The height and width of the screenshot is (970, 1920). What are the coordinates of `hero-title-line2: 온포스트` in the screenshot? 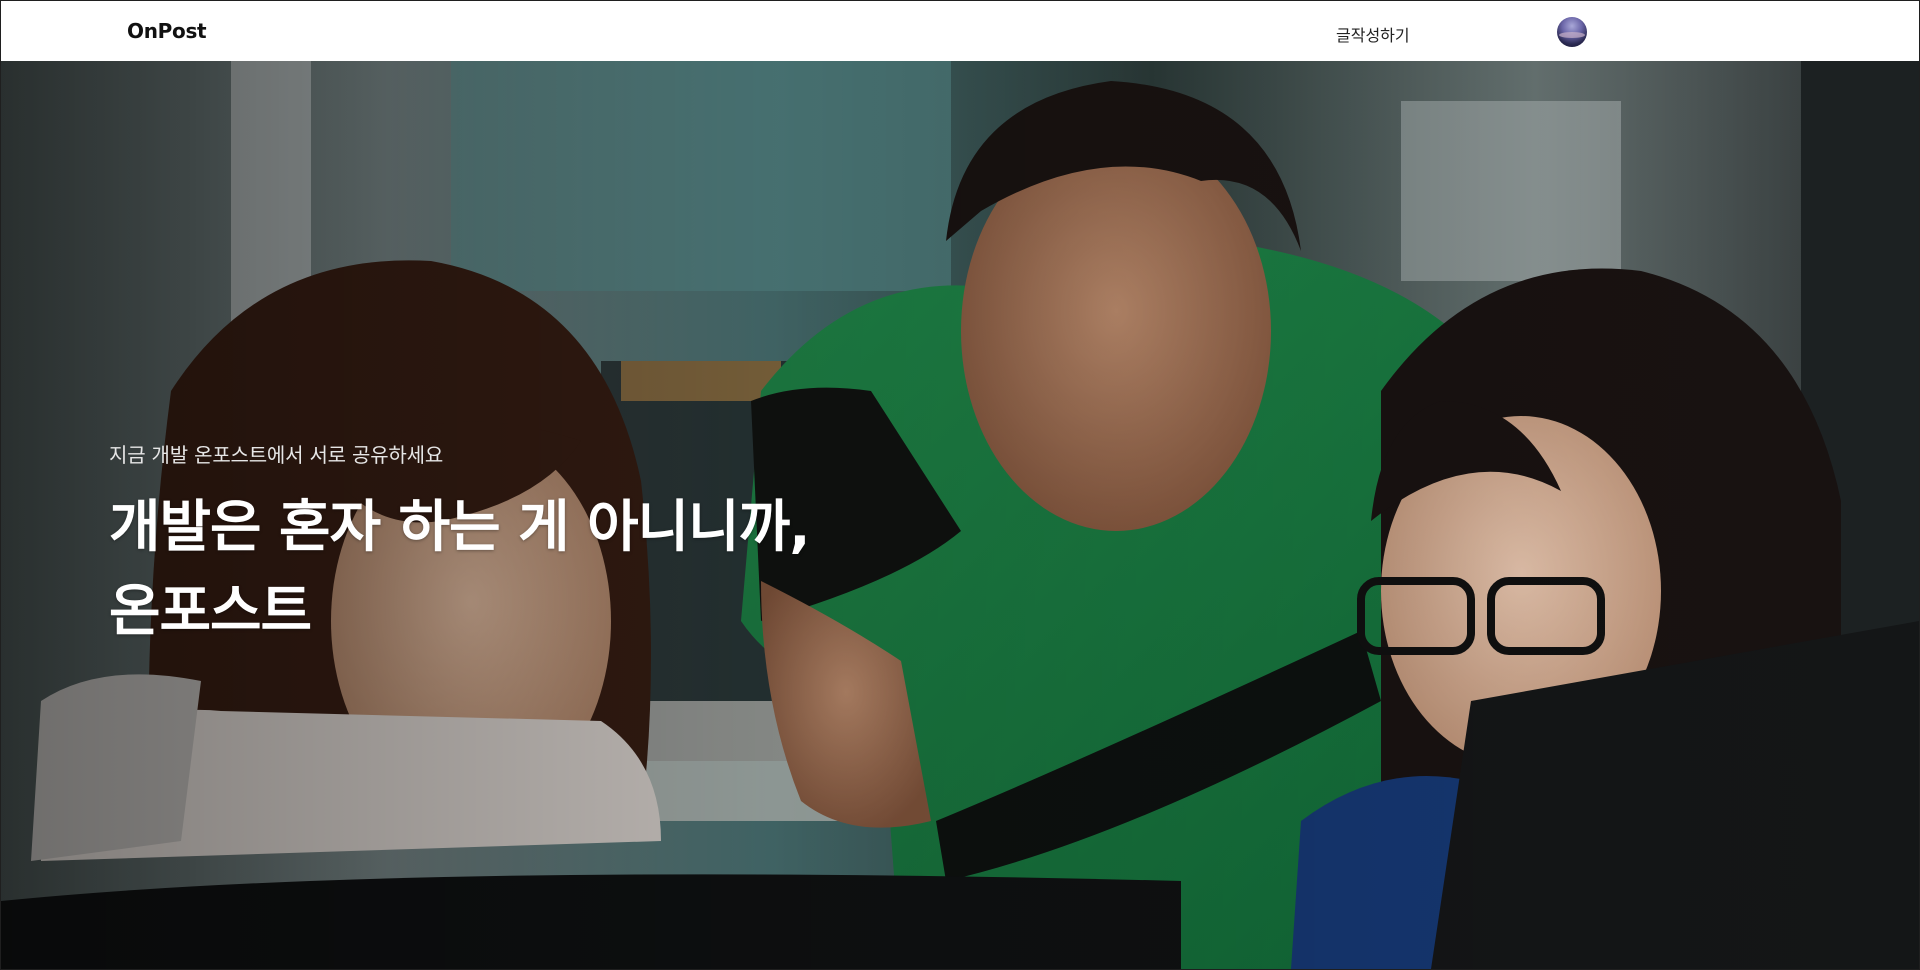 It's located at (210, 611).